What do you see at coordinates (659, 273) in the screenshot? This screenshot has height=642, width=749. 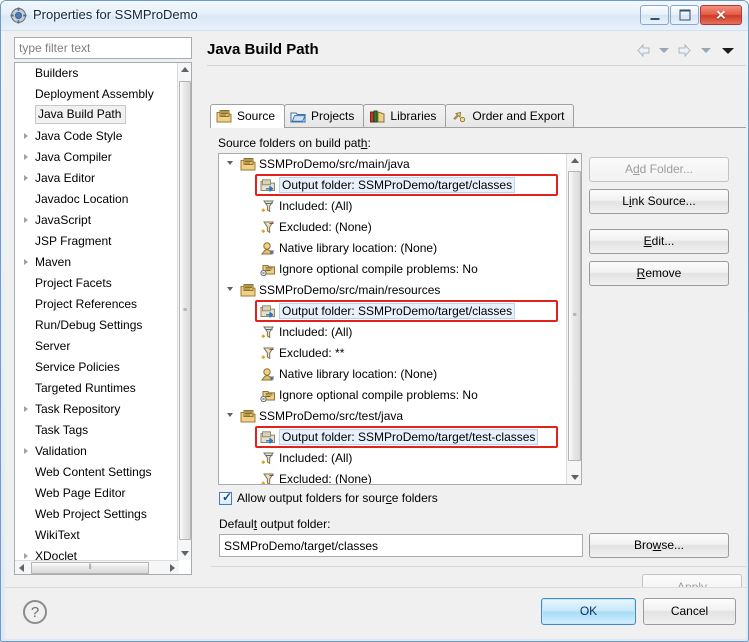 I see `remove-button: Remove` at bounding box center [659, 273].